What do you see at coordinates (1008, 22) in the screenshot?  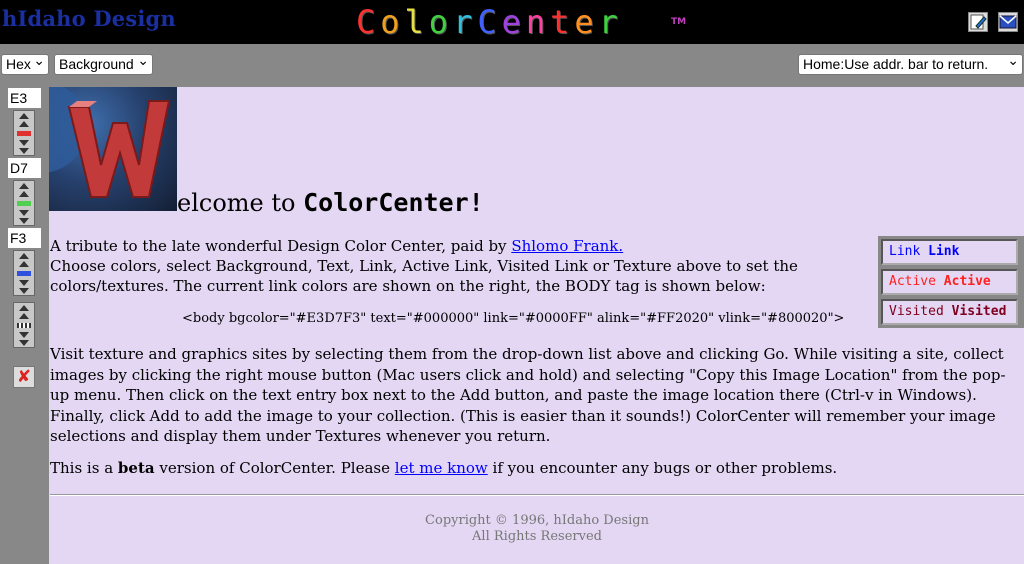 I see `mail-icon` at bounding box center [1008, 22].